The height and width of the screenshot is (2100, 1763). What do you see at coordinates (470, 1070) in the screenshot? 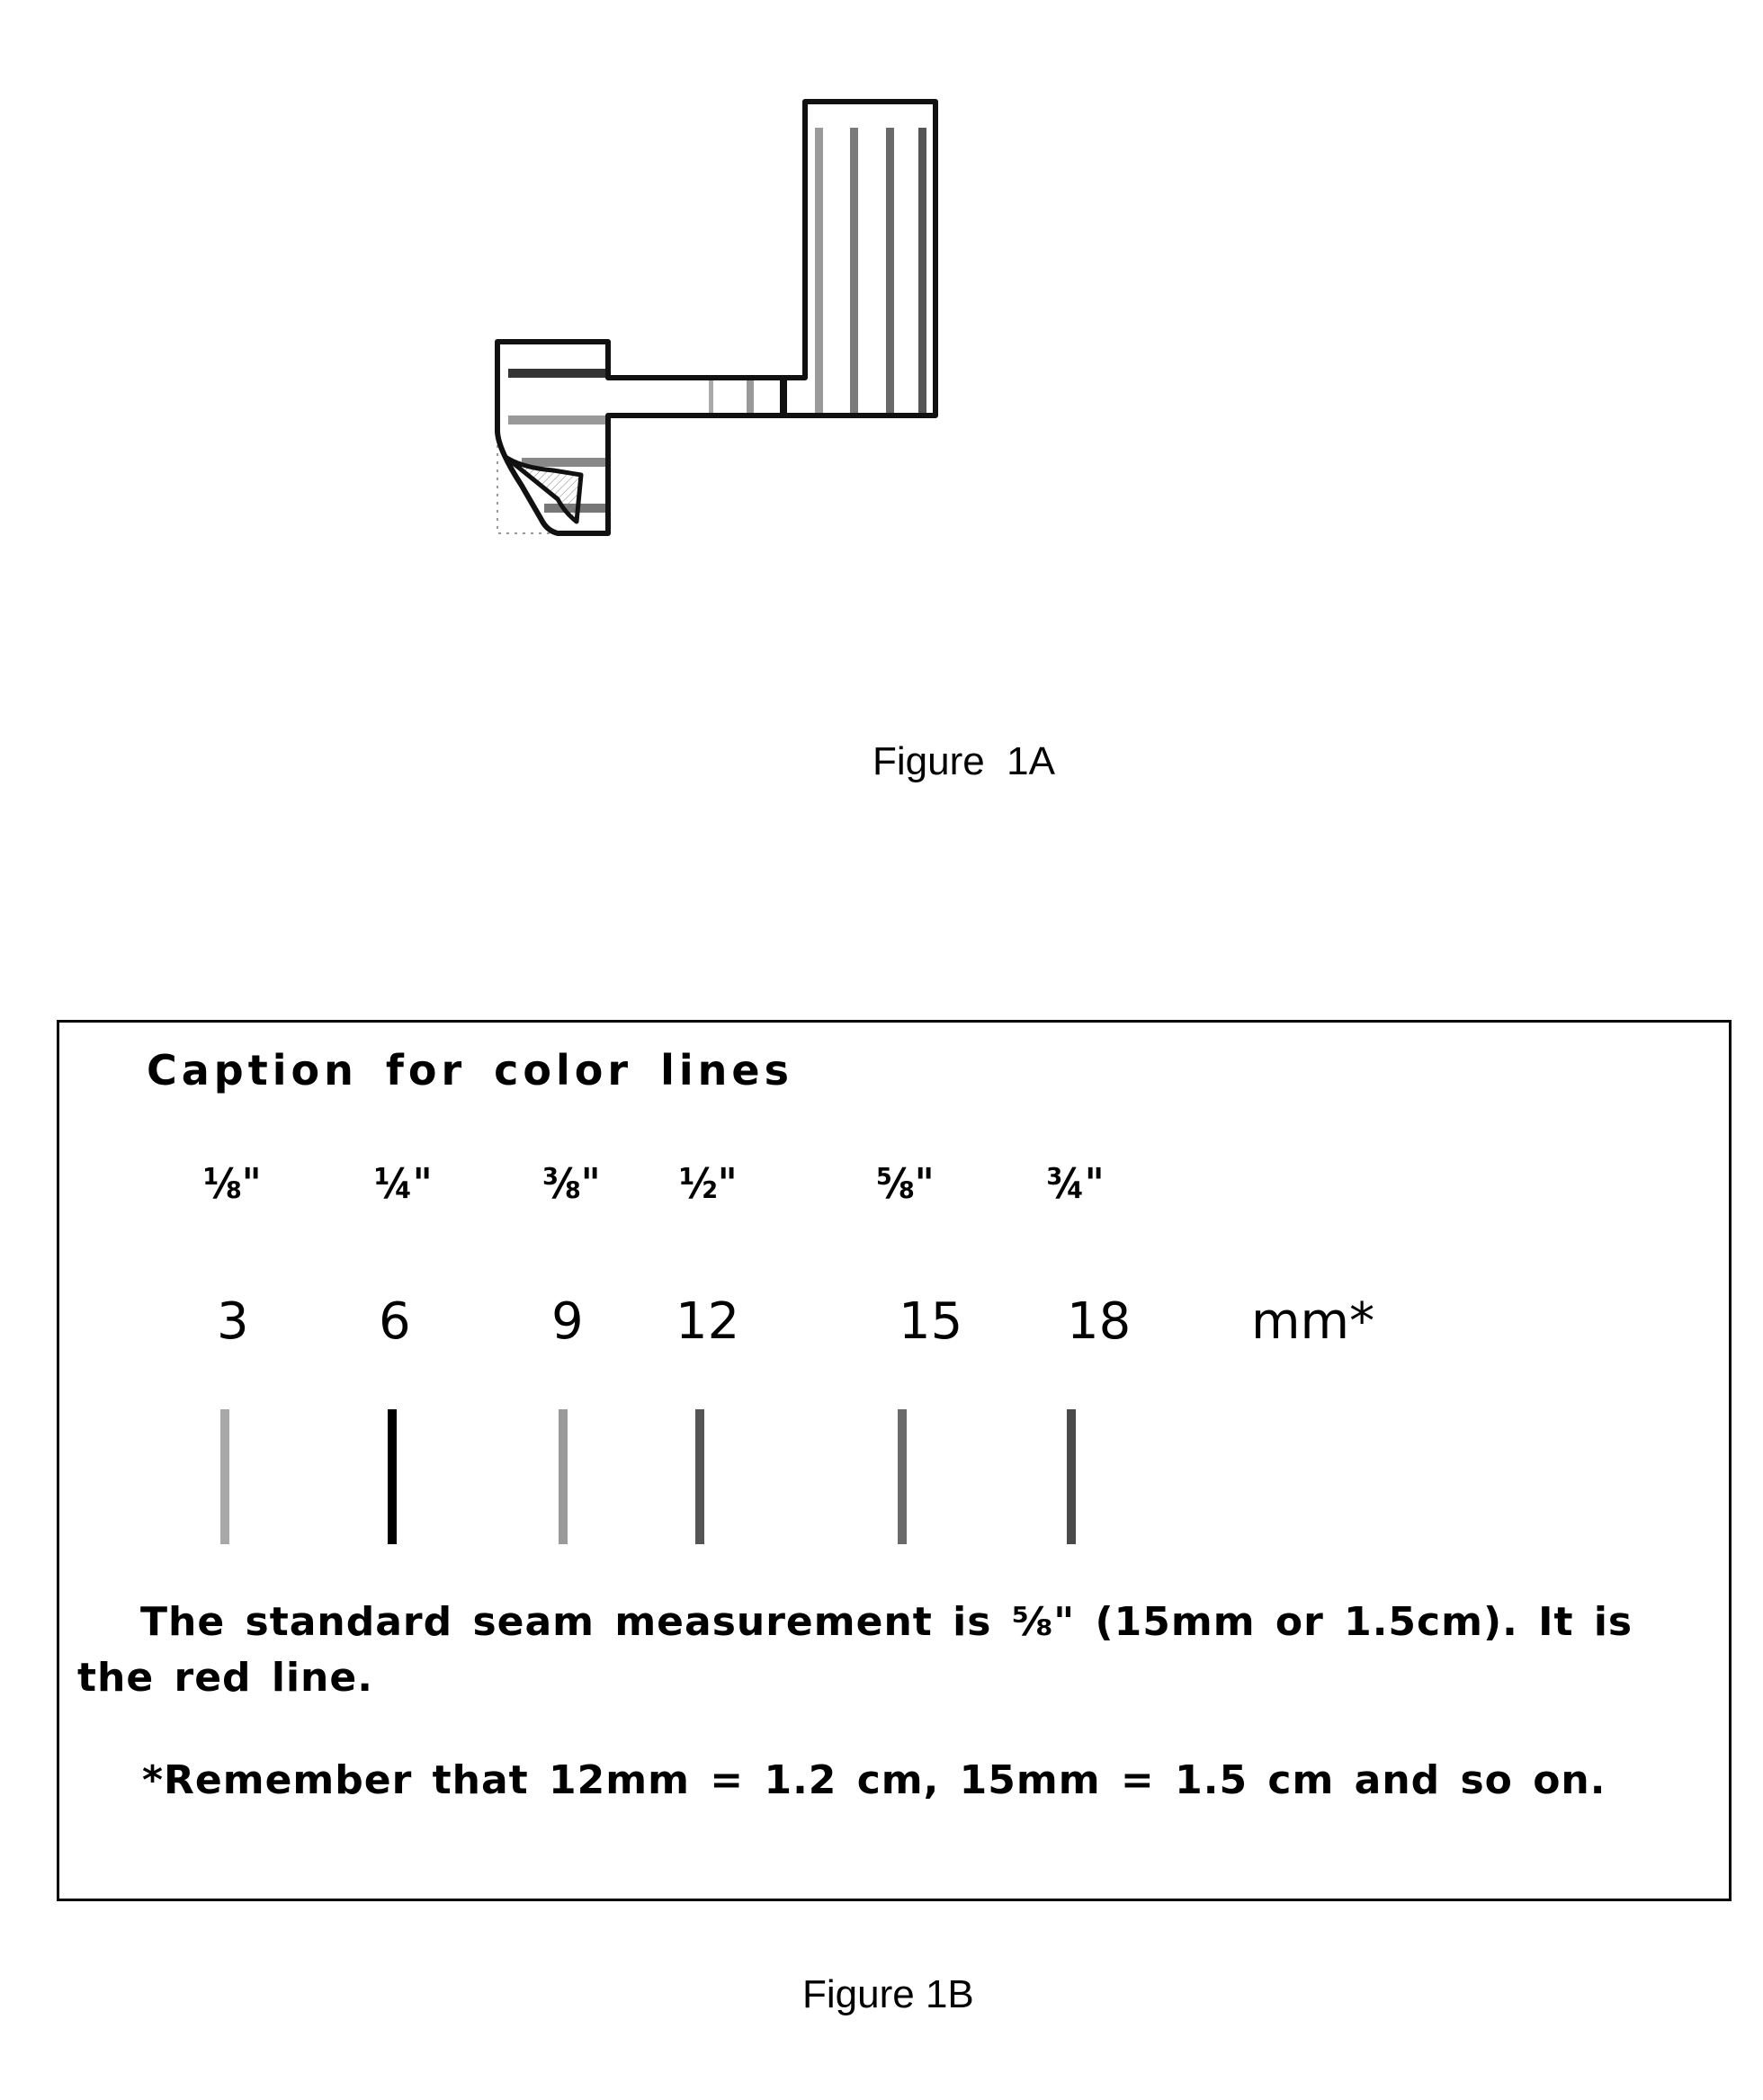
I see `caption-title: Caption for color lines` at bounding box center [470, 1070].